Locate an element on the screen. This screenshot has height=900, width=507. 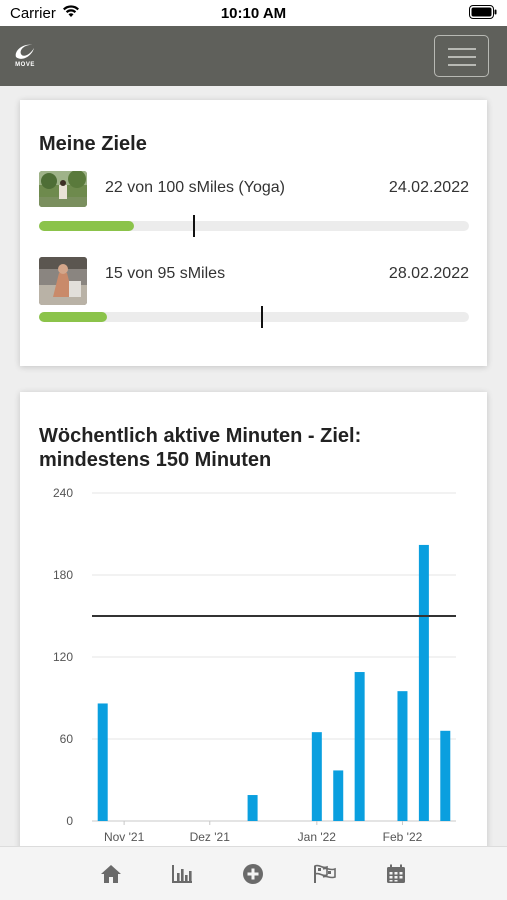
clock-time: 10:10 AM is located at coordinates (253, 13).